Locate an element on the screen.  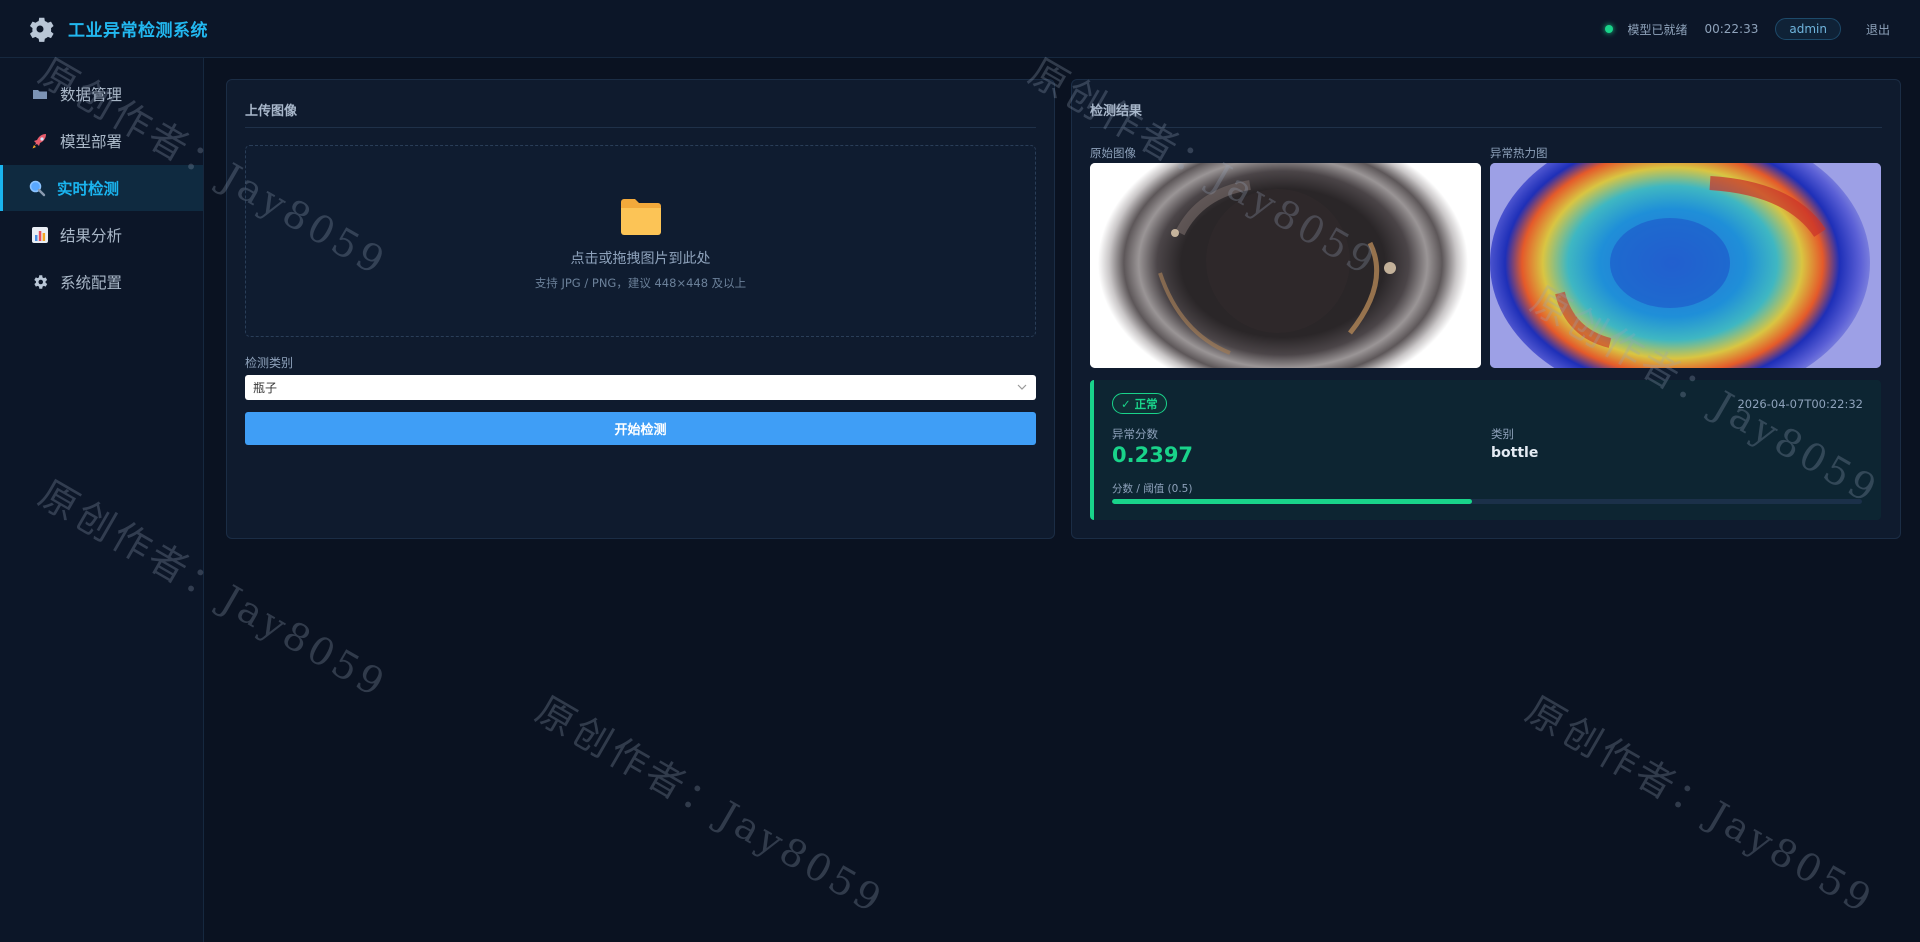
sidebar-item-result-analysis: 结果分析 is located at coordinates (101, 235).